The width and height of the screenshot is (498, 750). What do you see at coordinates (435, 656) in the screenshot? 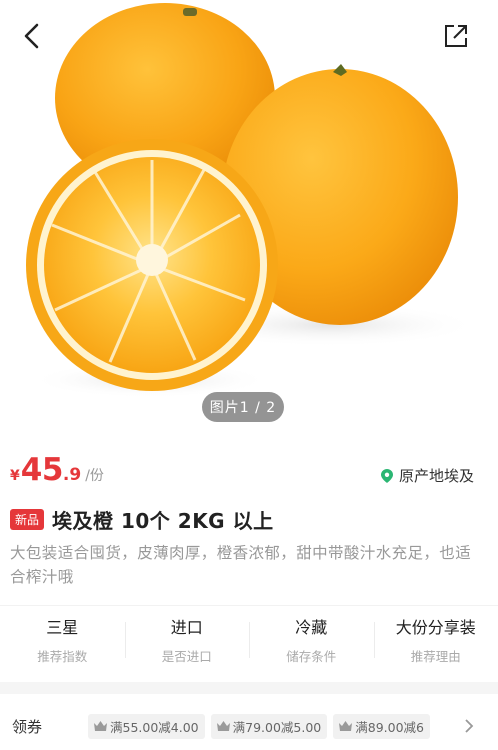
I see `attribute-label: 推荐理由` at bounding box center [435, 656].